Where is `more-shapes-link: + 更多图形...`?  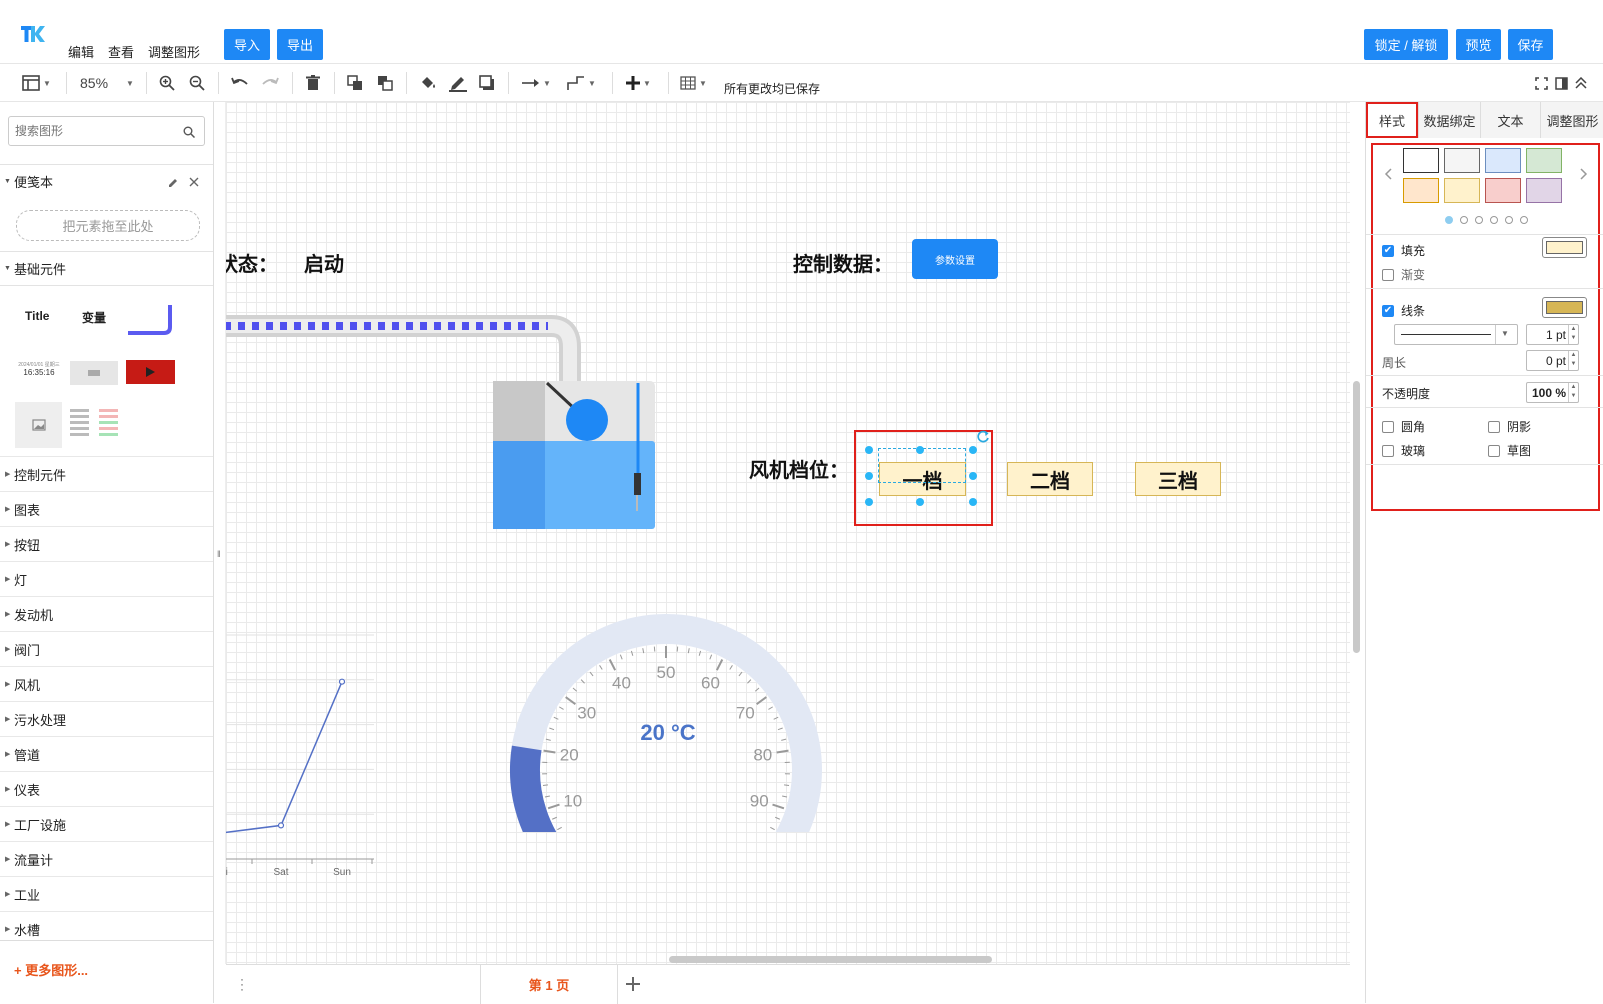 more-shapes-link: + 更多图形... is located at coordinates (51, 969).